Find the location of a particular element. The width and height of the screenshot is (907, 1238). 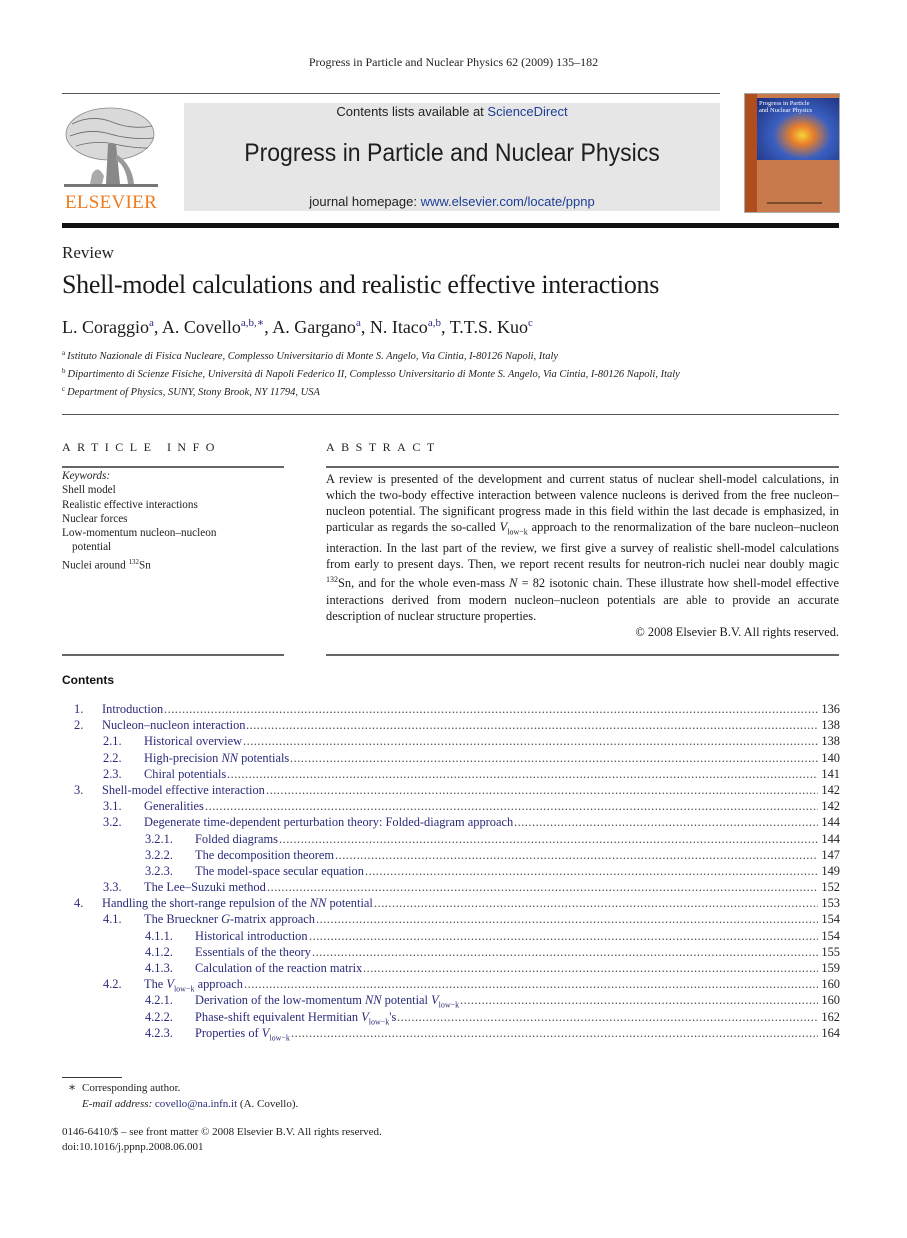

header-thick-rule is located at coordinates (450, 225).